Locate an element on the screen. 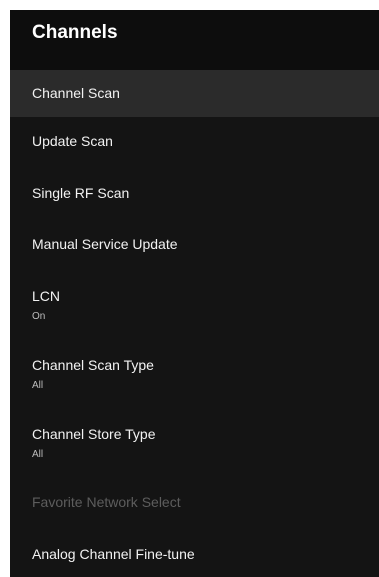 The height and width of the screenshot is (577, 379). menu-item-label: Update Scan is located at coordinates (72, 141).